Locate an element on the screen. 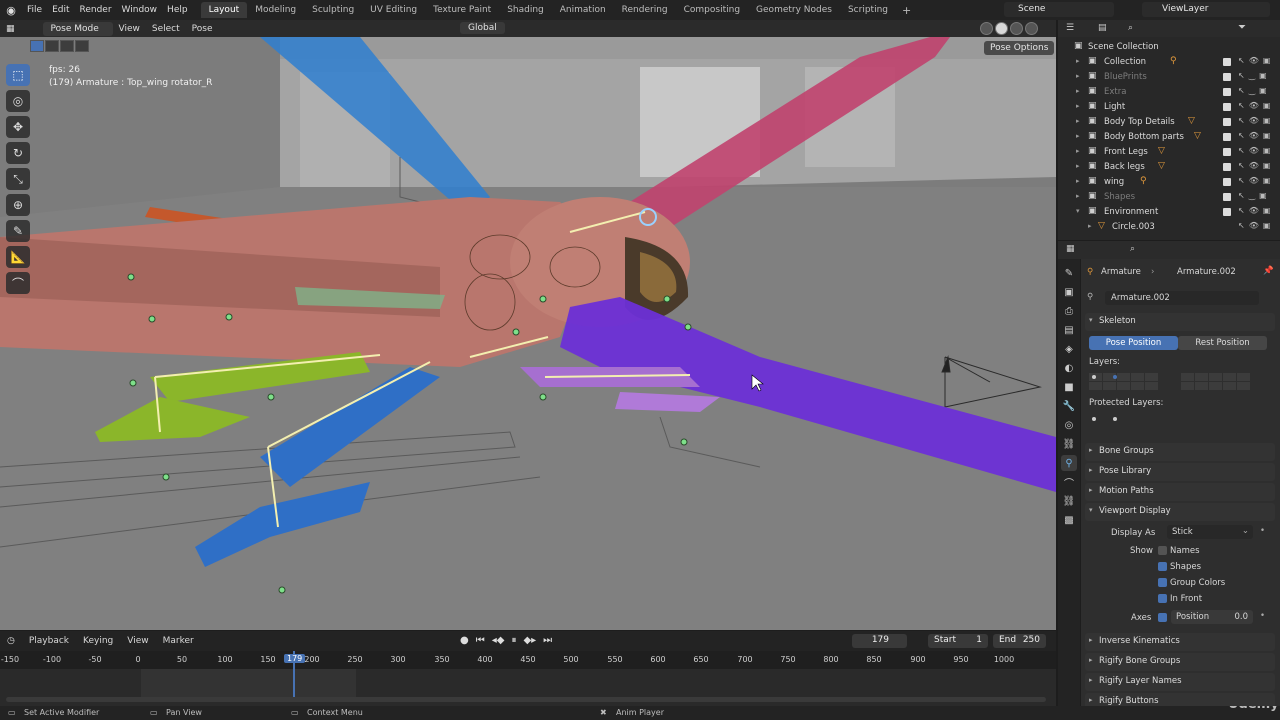 The height and width of the screenshot is (720, 1280). rendered-shading-icon is located at coordinates (1031, 28).